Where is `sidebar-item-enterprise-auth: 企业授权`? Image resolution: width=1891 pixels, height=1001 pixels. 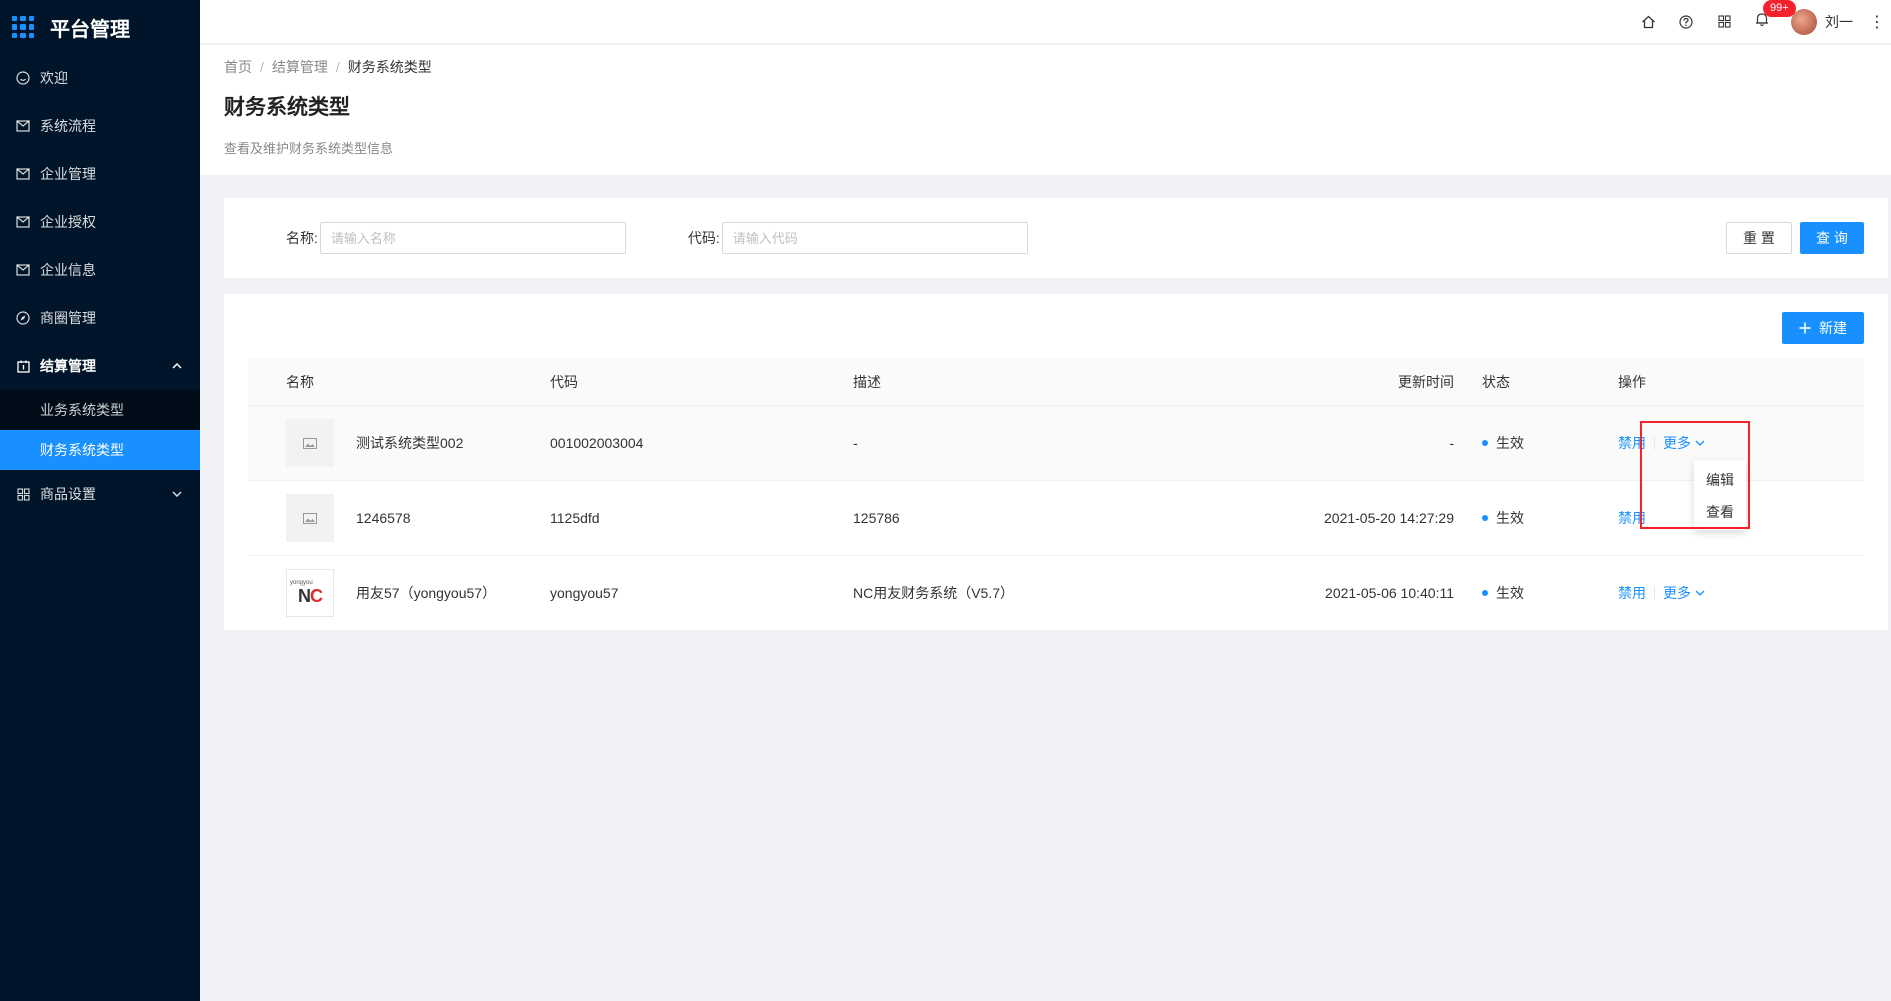 sidebar-item-enterprise-auth: 企业授权 is located at coordinates (100, 222).